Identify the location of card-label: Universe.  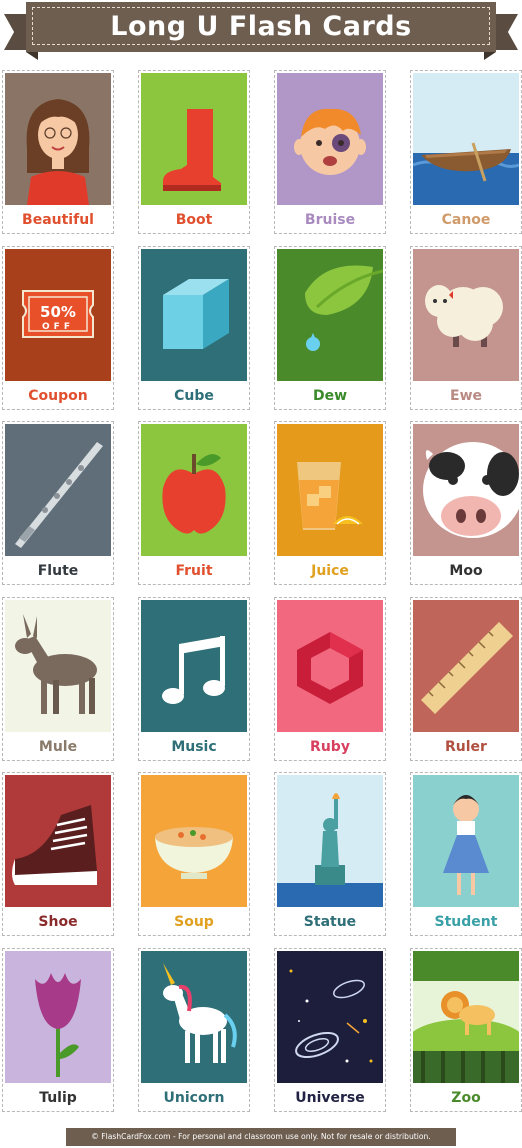
(330, 1098).